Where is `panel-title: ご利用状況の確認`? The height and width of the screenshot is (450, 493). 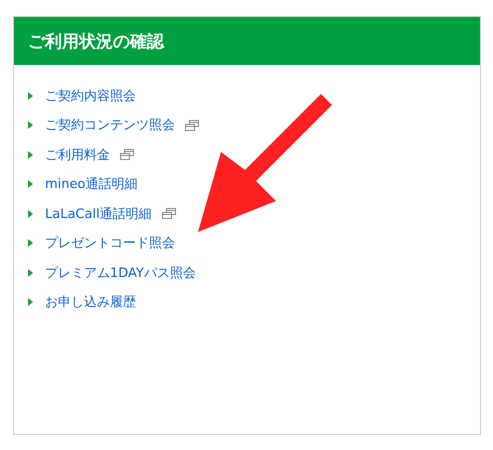 panel-title: ご利用状況の確認 is located at coordinates (96, 41).